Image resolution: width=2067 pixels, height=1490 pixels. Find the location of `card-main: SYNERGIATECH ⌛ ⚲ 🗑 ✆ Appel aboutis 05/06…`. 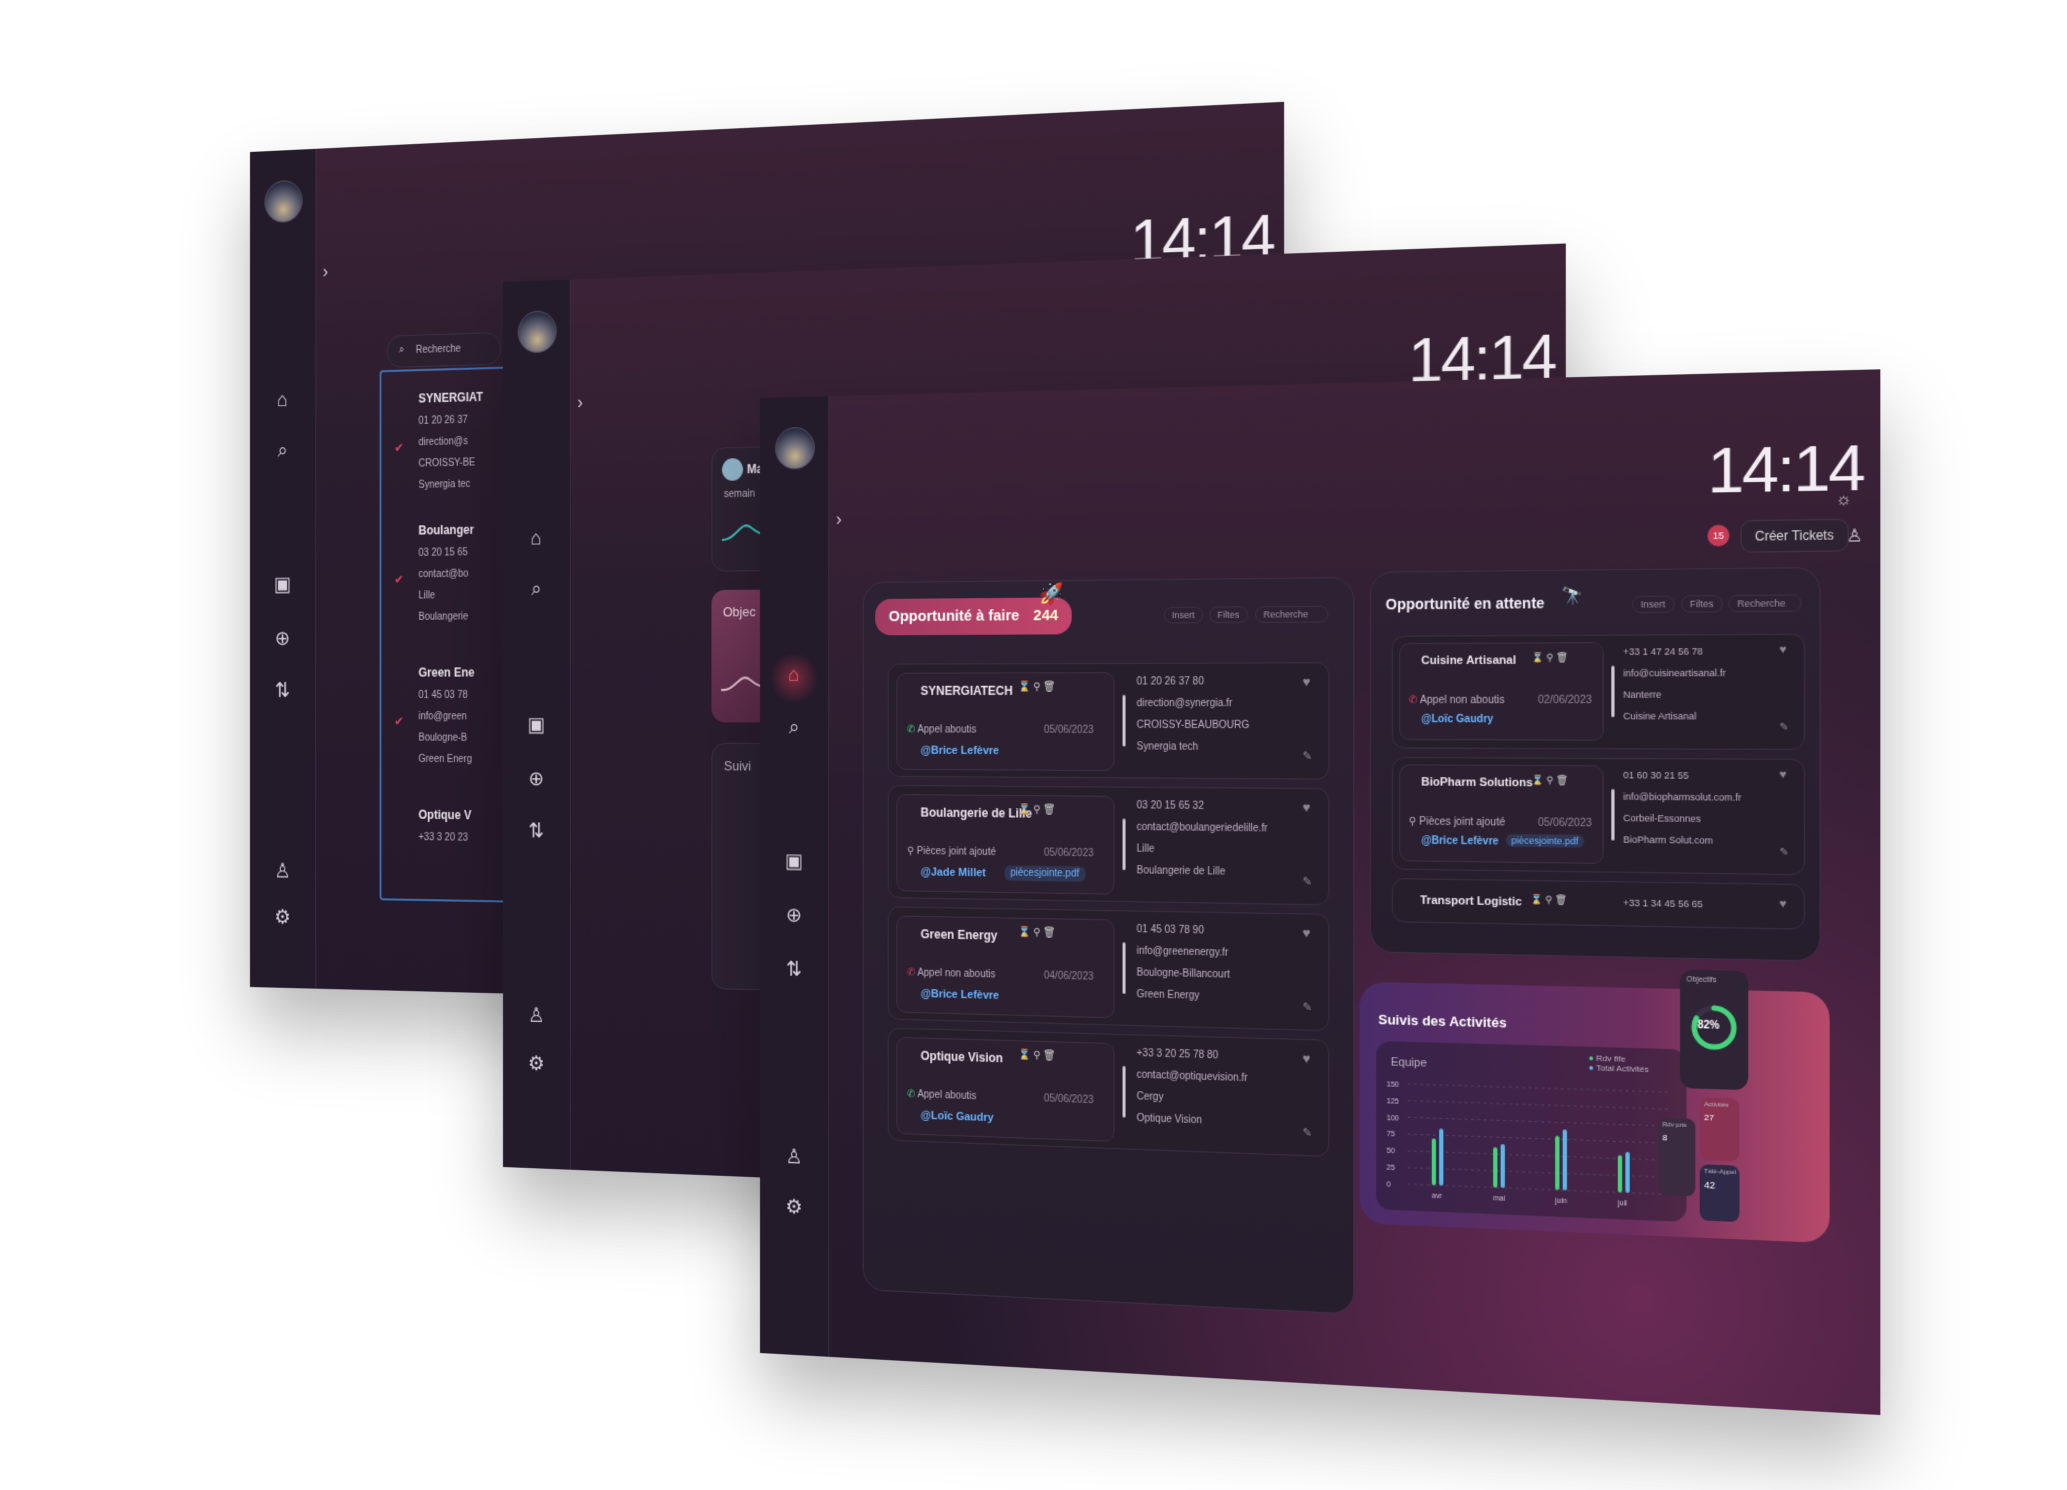

card-main: SYNERGIATECH ⌛ ⚲ 🗑 ✆ Appel aboutis 05/06… is located at coordinates (1005, 721).